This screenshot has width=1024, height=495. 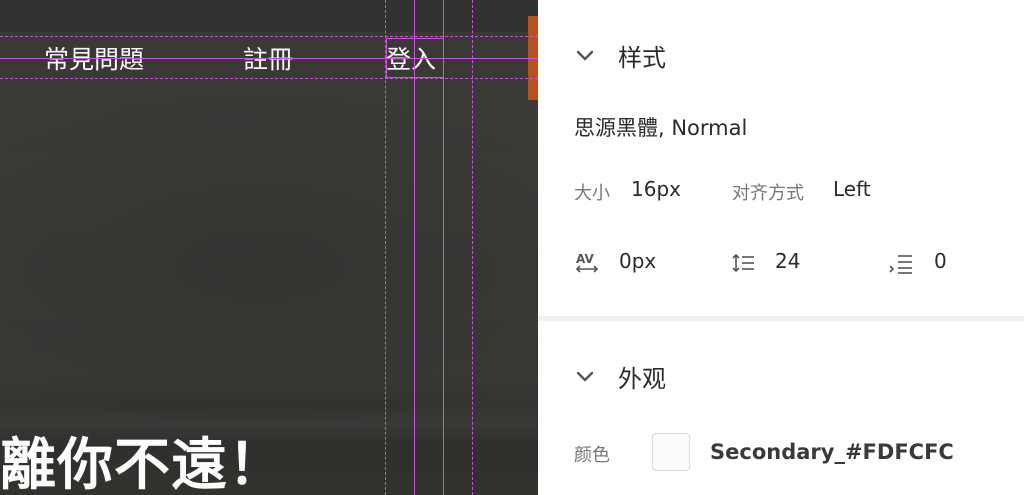 I want to click on style-section-title: 样式, so click(x=642, y=57).